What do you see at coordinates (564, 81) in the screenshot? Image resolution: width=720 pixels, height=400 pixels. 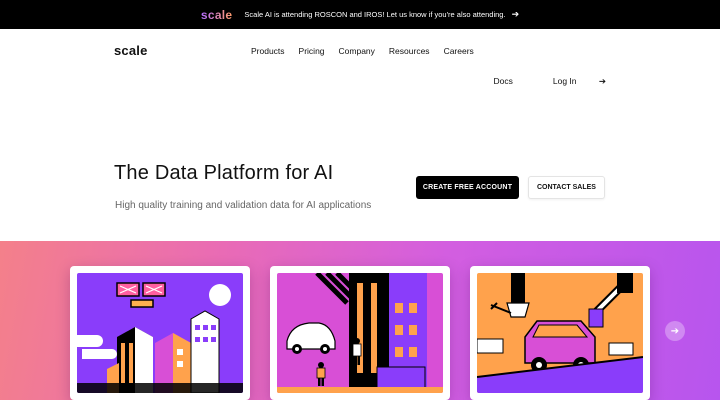 I see `login-label: Log In` at bounding box center [564, 81].